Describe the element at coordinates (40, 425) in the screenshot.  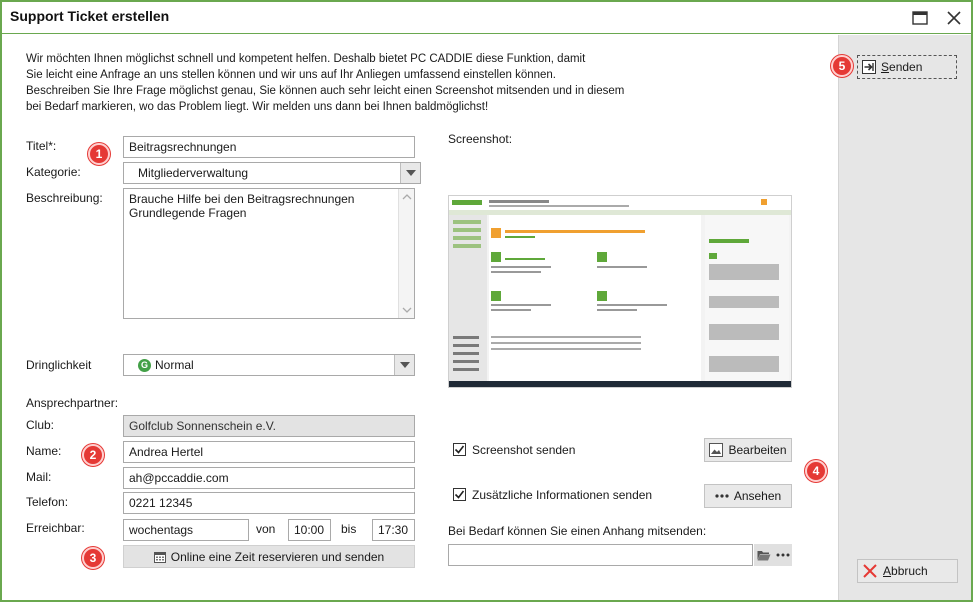
I see `club-label: Club:` at that location.